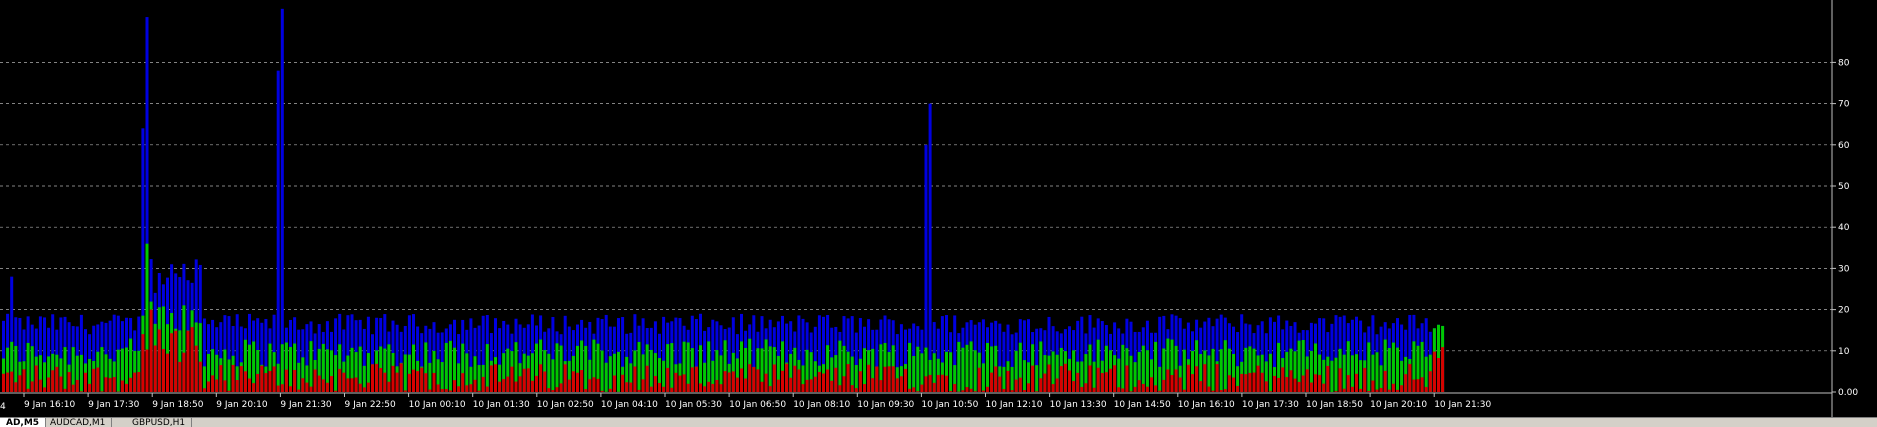 This screenshot has width=1877, height=427. I want to click on x-tick-label: 10 Jan 04:10, so click(629, 405).